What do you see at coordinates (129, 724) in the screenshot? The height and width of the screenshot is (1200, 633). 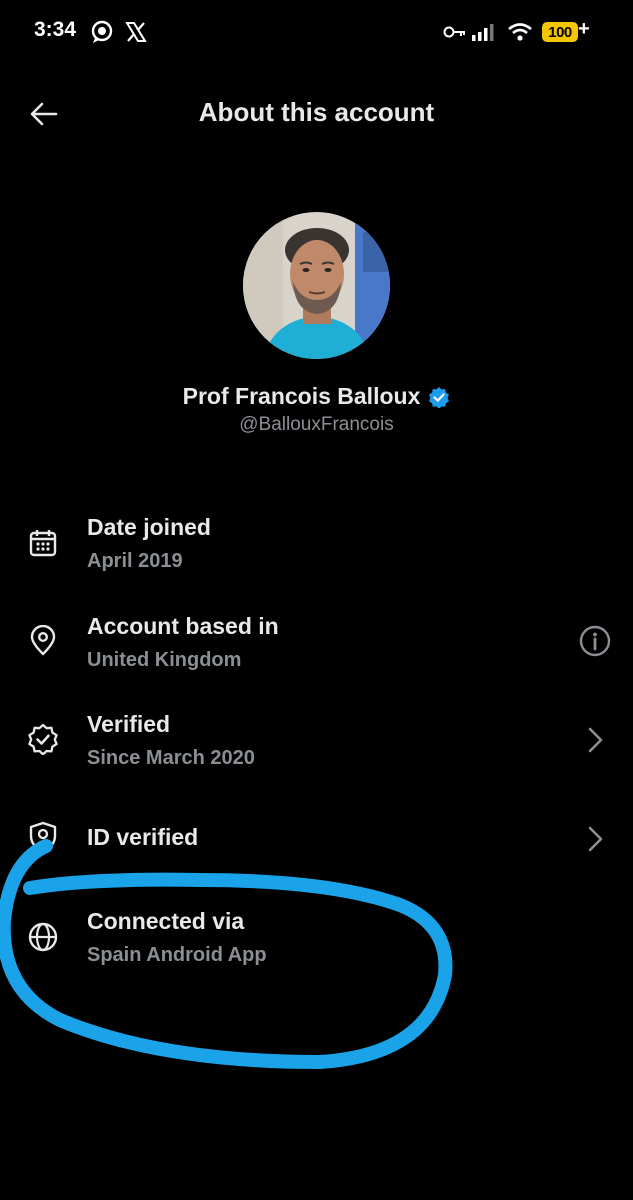 I see `row-label: Verified` at bounding box center [129, 724].